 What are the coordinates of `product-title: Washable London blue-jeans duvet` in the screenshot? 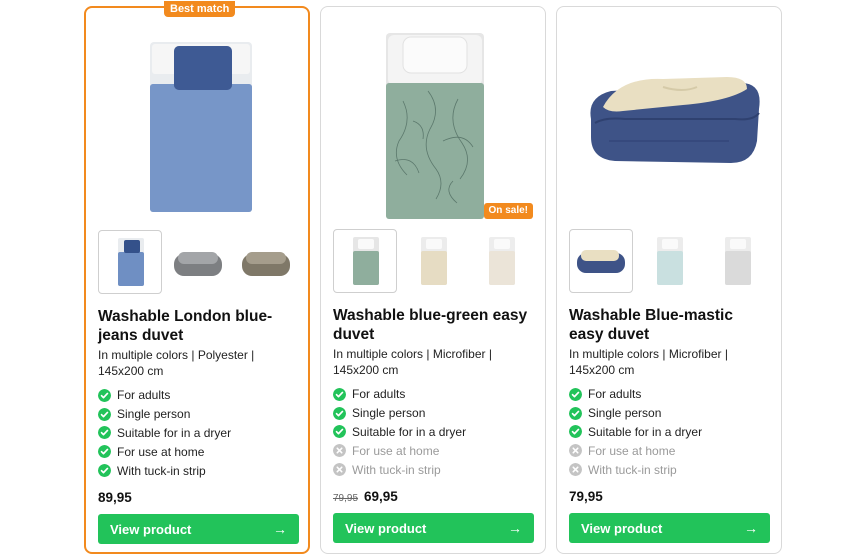 It's located at (198, 326).